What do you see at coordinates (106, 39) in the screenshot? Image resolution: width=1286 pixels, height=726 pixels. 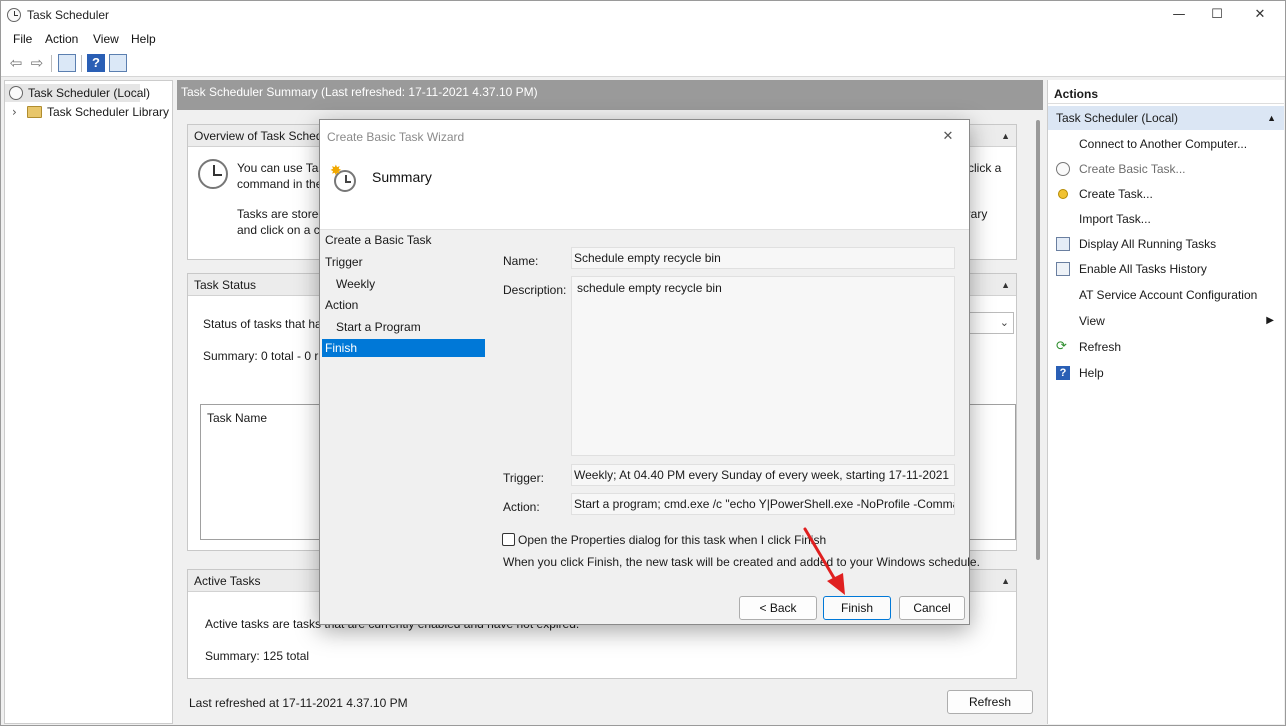 I see `menu-view: View` at bounding box center [106, 39].